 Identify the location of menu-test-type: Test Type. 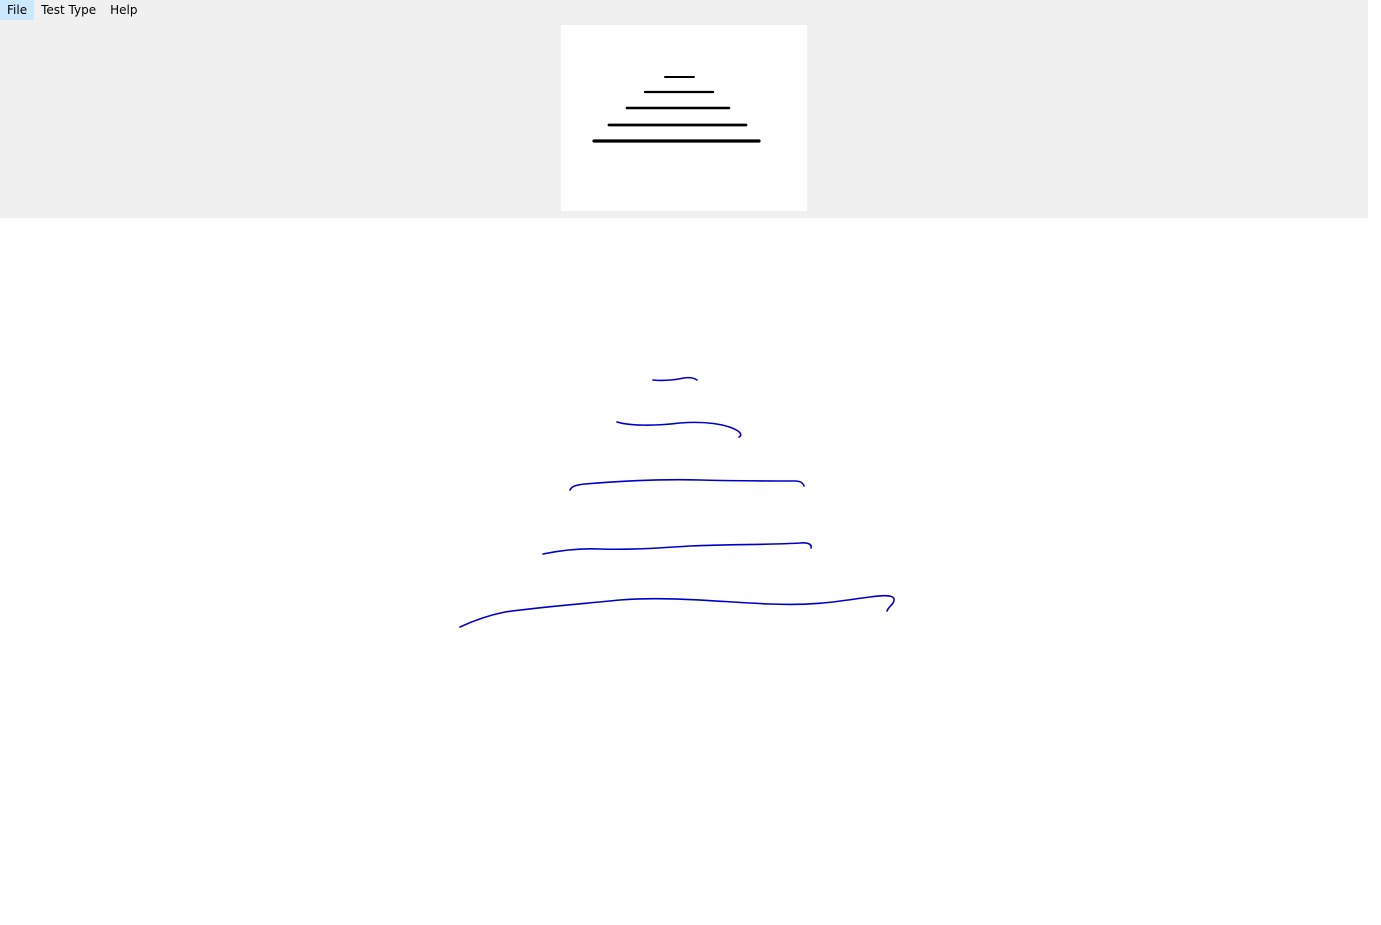
(68, 10).